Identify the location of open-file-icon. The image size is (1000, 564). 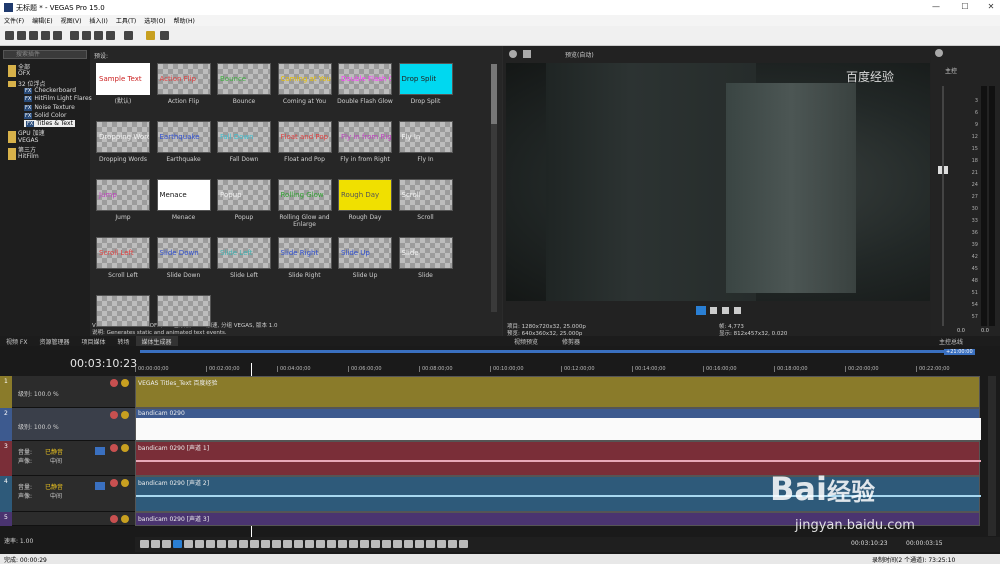
(21, 35).